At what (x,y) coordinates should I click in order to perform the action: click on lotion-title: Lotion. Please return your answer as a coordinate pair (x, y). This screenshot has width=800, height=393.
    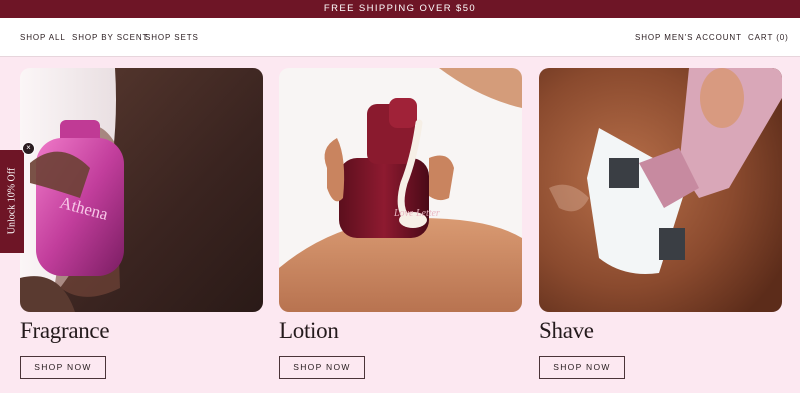
    Looking at the image, I should click on (309, 330).